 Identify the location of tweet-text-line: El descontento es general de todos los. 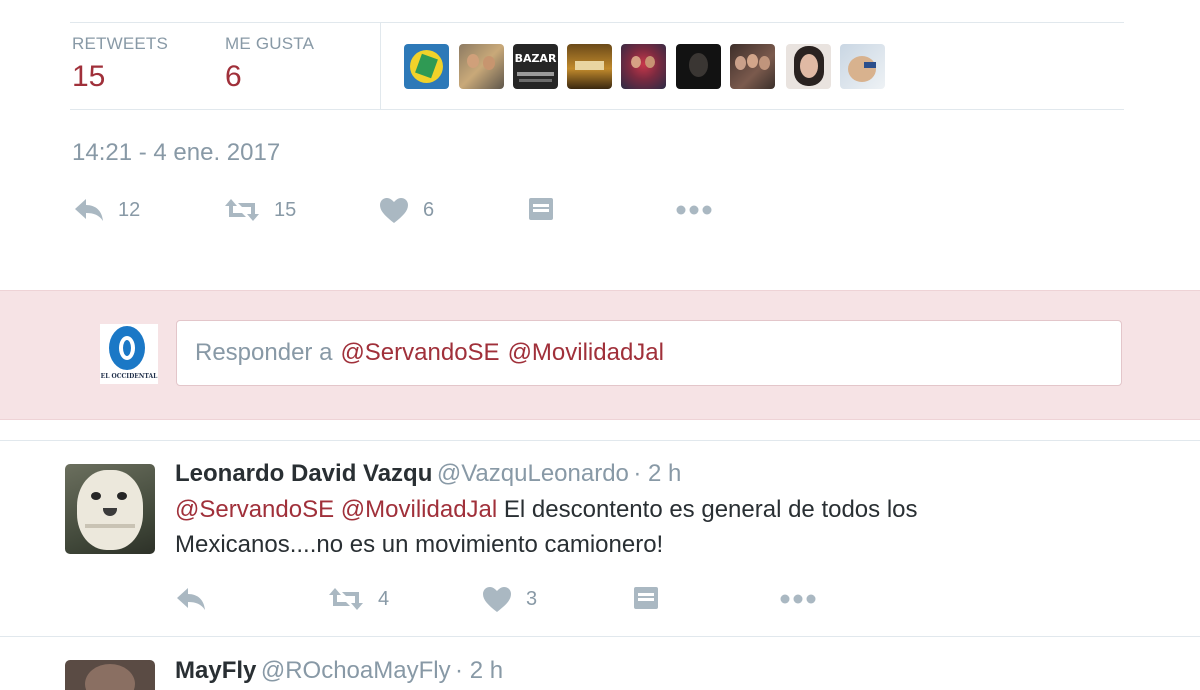
(710, 509).